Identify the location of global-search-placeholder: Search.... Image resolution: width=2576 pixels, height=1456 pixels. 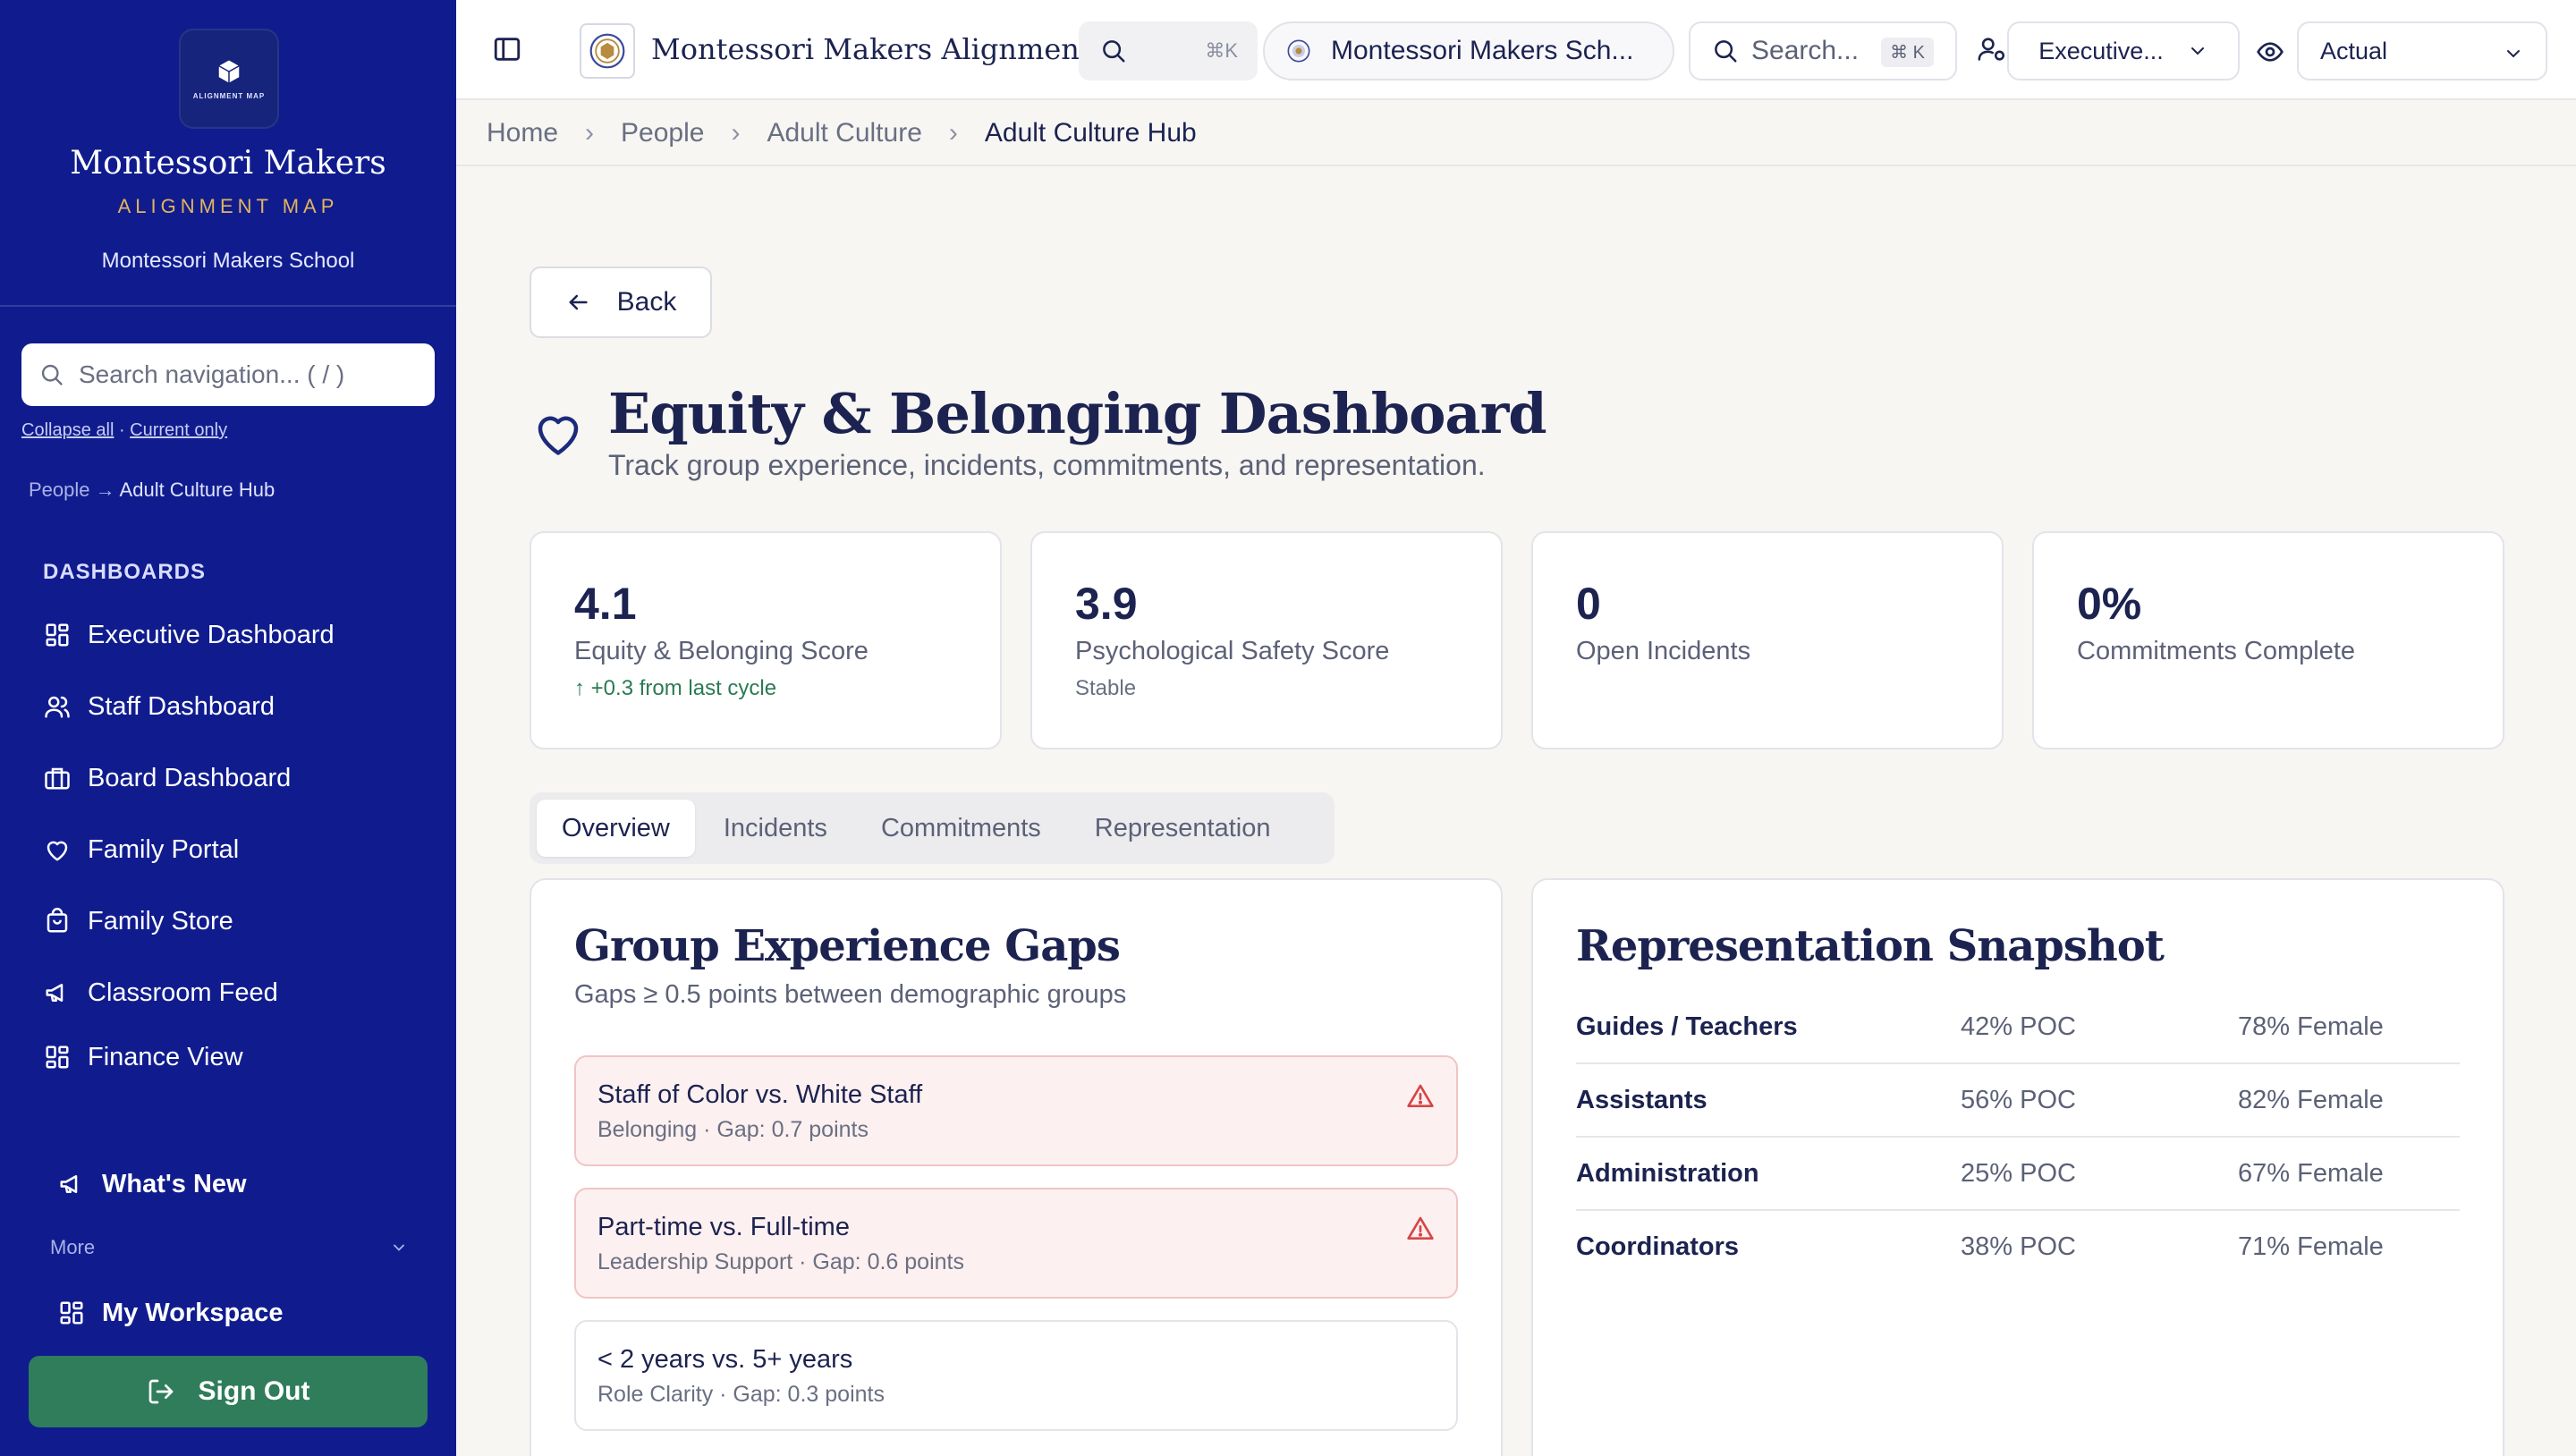
(1805, 50).